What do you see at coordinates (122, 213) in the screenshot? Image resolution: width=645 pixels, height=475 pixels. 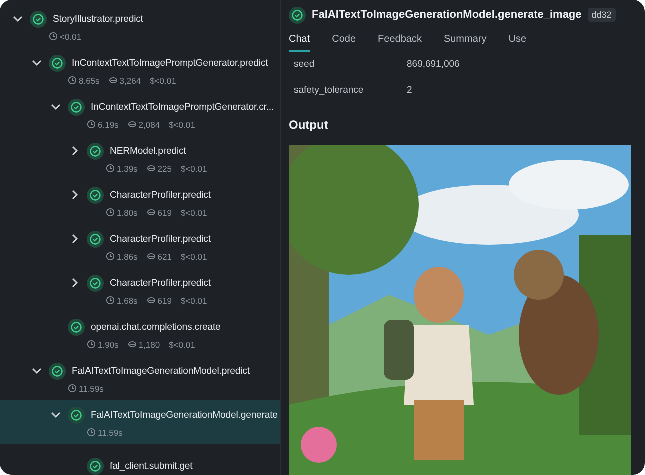 I see `duration: 1.80s` at bounding box center [122, 213].